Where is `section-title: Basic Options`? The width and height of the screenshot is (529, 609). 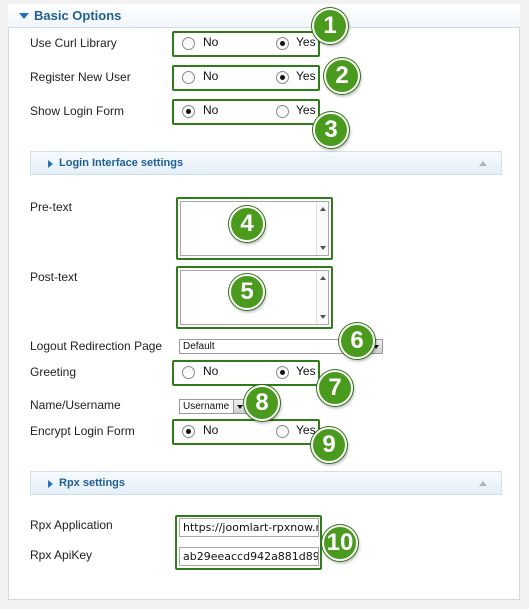 section-title: Basic Options is located at coordinates (78, 15).